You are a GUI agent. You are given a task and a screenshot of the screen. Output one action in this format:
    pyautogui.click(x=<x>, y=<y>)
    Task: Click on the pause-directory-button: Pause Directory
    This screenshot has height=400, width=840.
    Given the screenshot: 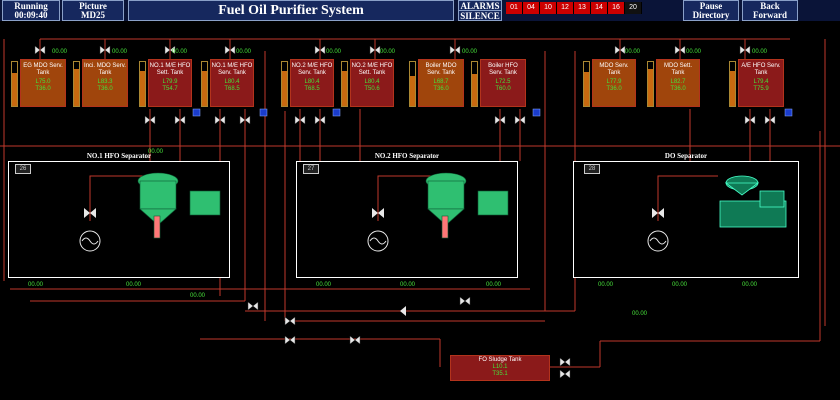 What is the action you would take?
    pyautogui.click(x=711, y=10)
    